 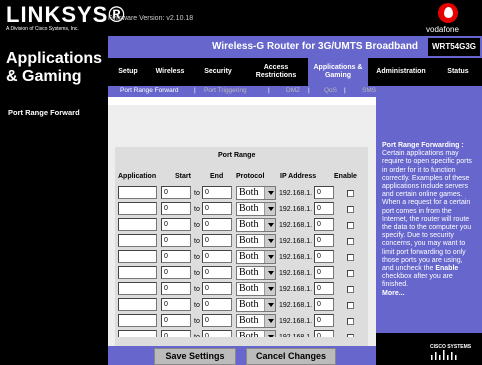 What do you see at coordinates (401, 72) in the screenshot?
I see `tab-administration: Administration` at bounding box center [401, 72].